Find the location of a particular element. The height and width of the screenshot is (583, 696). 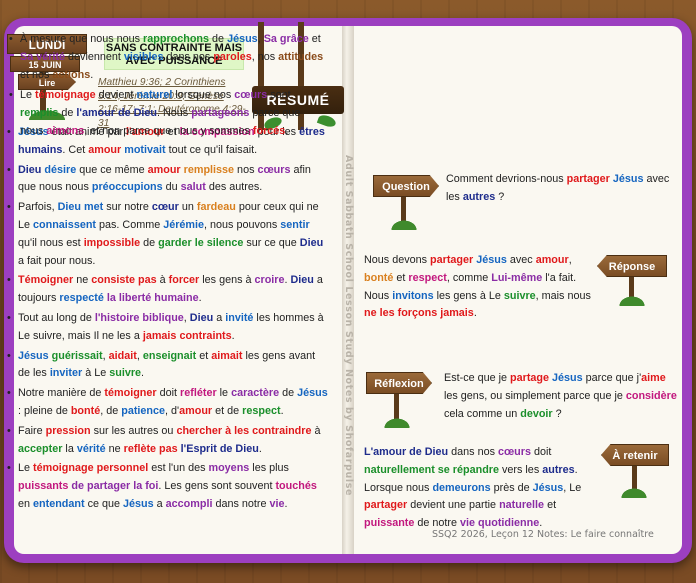

text-run: nos is located at coordinates (246, 169).